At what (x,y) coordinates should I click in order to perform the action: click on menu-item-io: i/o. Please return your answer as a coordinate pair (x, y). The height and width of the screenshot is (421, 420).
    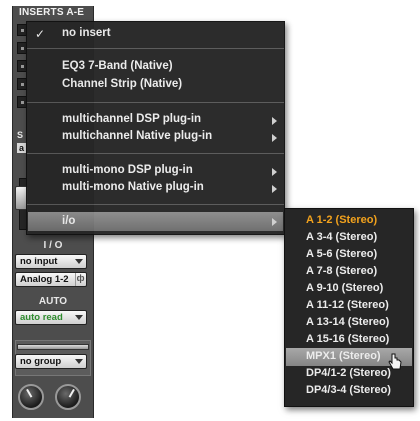
    Looking at the image, I should click on (68, 221).